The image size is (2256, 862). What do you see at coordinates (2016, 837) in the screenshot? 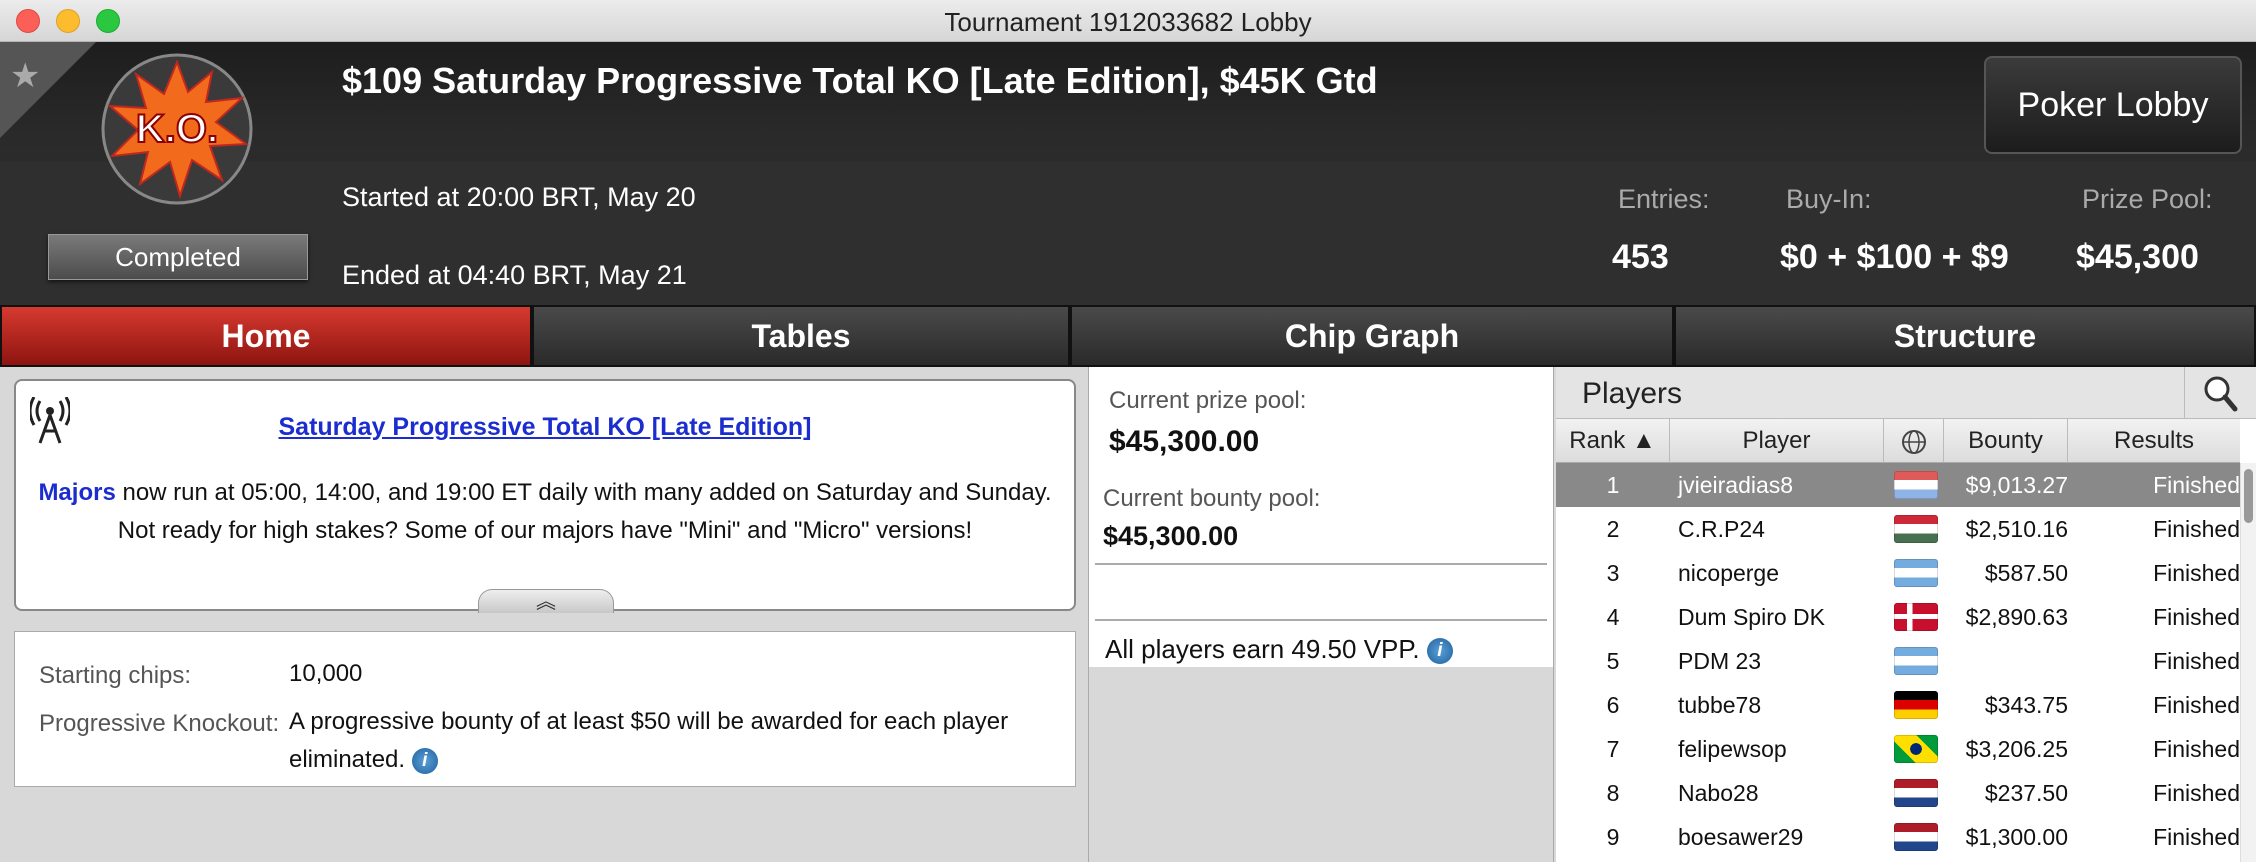
I see `bounty-cell: $1,300.00` at bounding box center [2016, 837].